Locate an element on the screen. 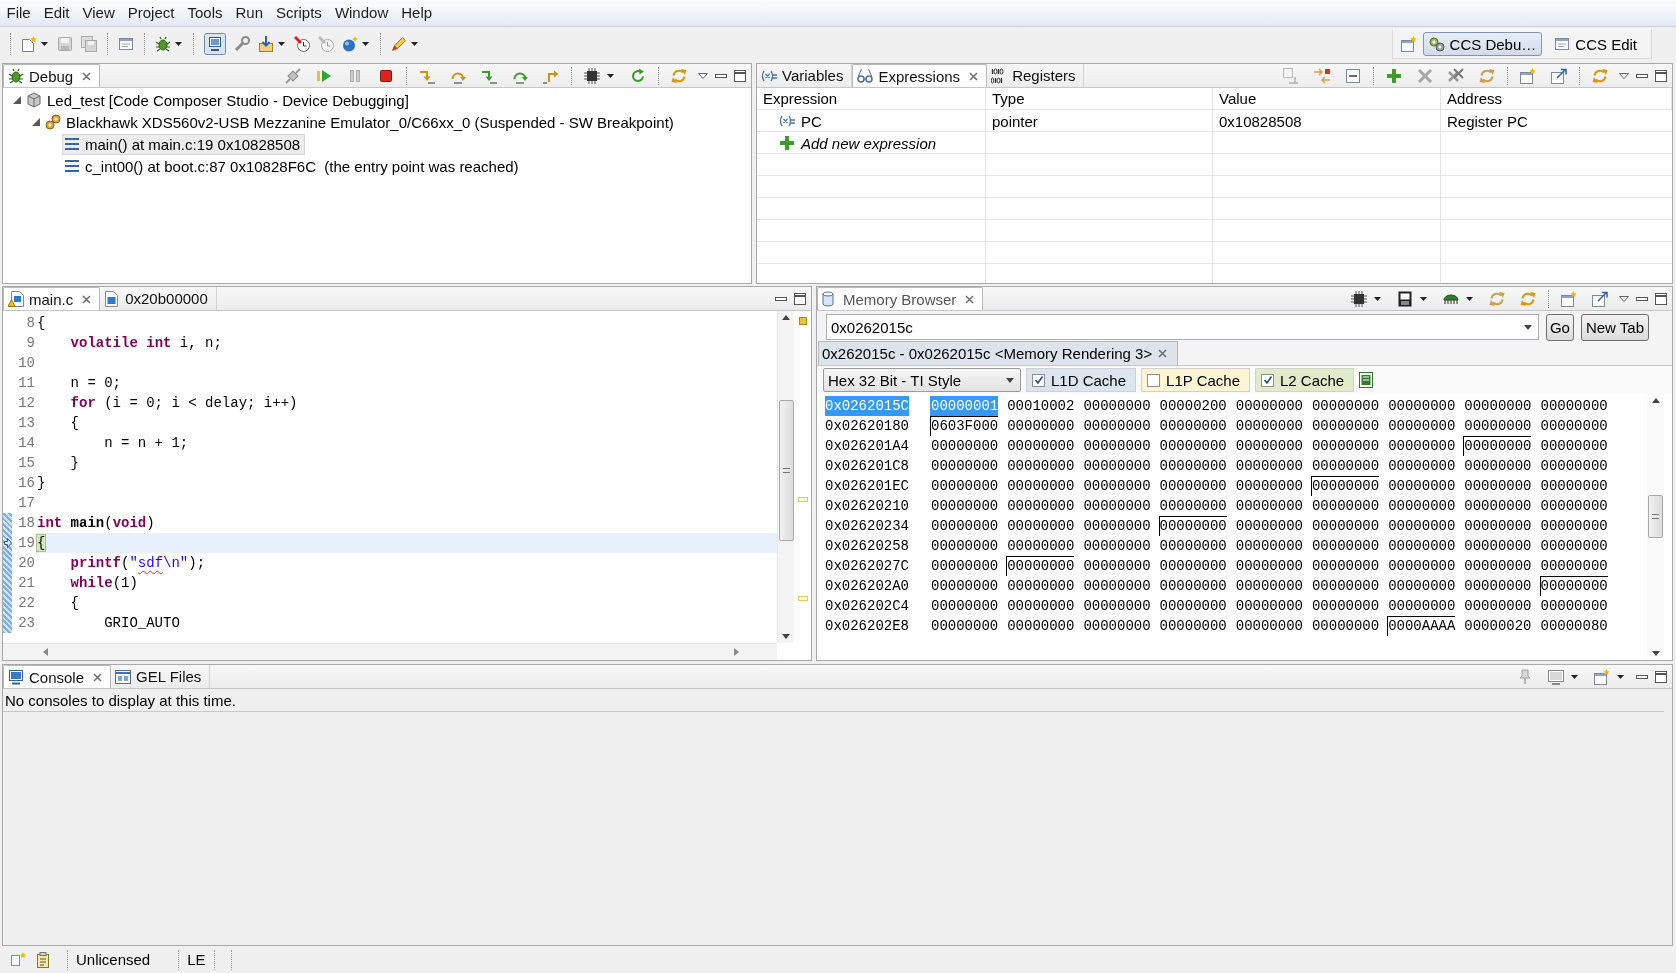 Image resolution: width=1676 pixels, height=973 pixels. memory-address: 0x026201EC is located at coordinates (867, 486).